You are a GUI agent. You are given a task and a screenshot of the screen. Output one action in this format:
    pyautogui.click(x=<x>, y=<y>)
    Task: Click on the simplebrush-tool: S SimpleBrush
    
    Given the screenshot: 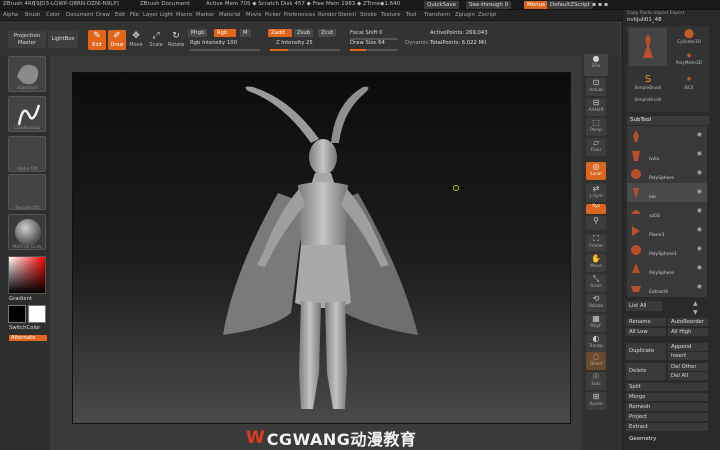 What is the action you would take?
    pyautogui.click(x=648, y=85)
    